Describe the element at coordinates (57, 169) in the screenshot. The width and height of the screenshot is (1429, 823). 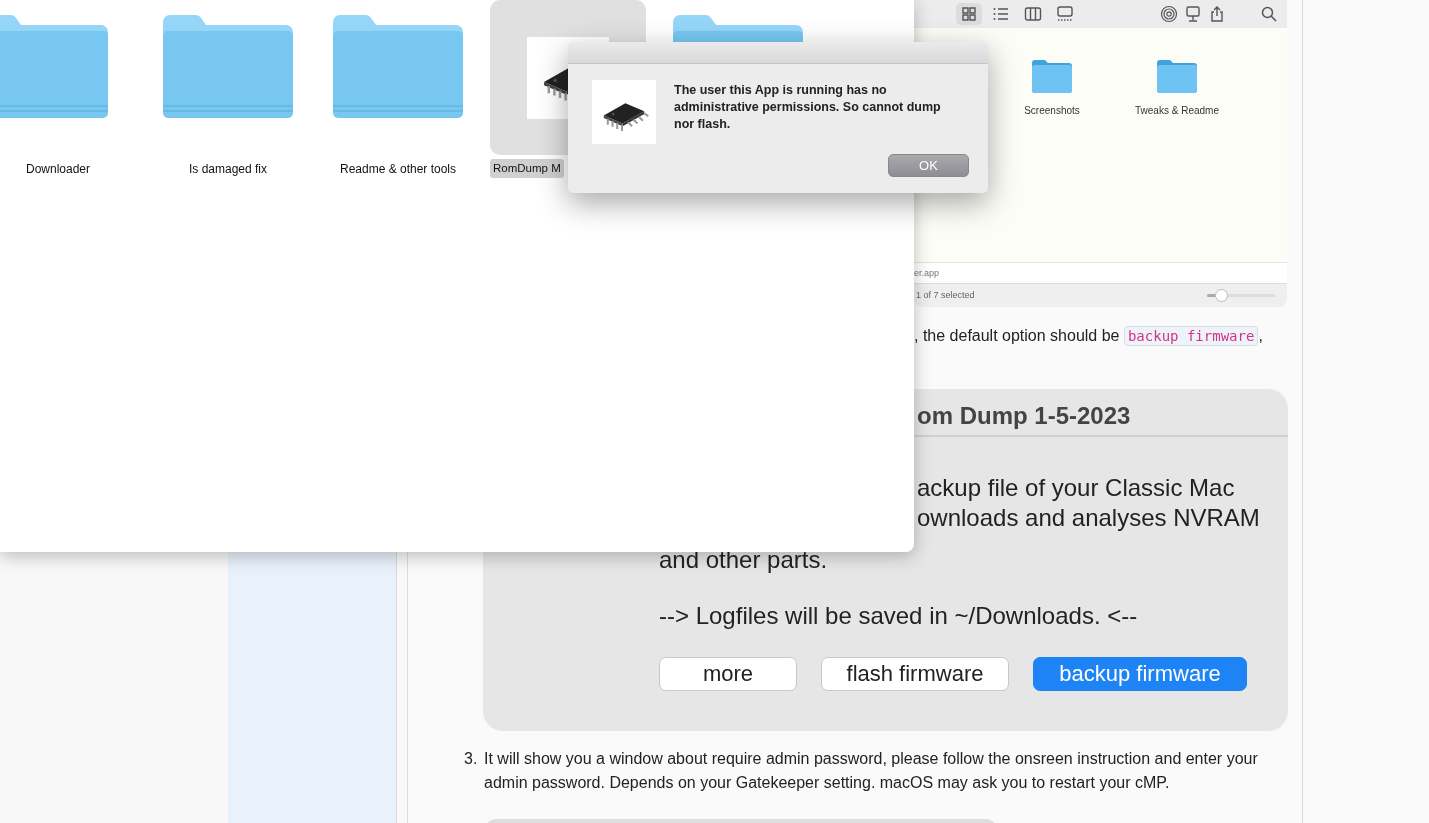
I see `file-name: Downloader` at that location.